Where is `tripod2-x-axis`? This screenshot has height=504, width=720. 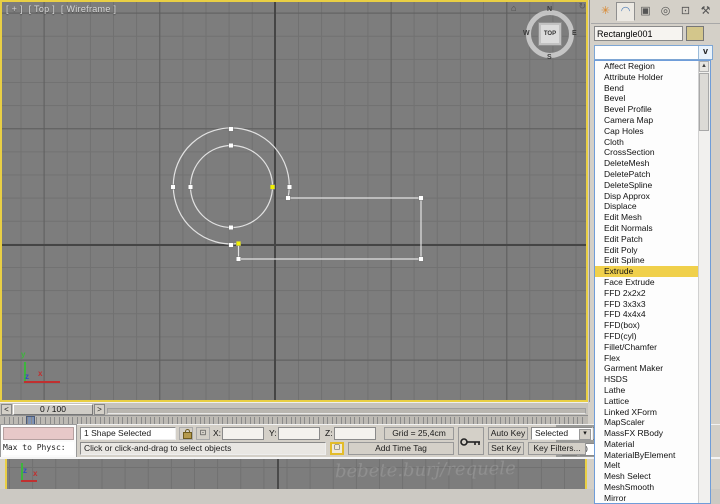
tripod2-x-axis is located at coordinates (29, 481).